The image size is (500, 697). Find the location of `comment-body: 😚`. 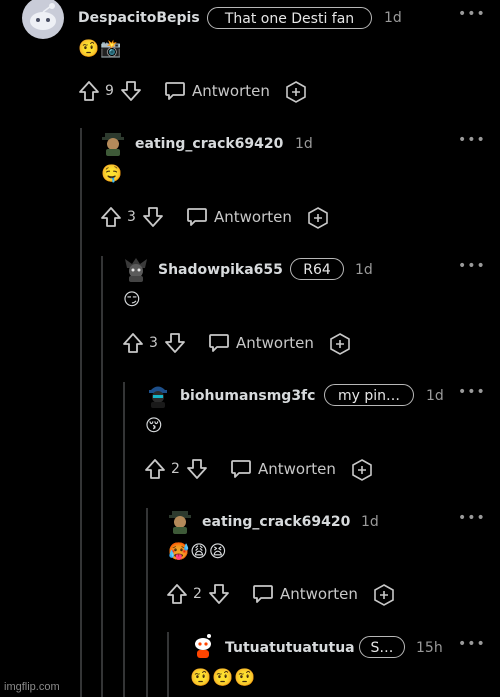

comment-body: 😚 is located at coordinates (154, 426).